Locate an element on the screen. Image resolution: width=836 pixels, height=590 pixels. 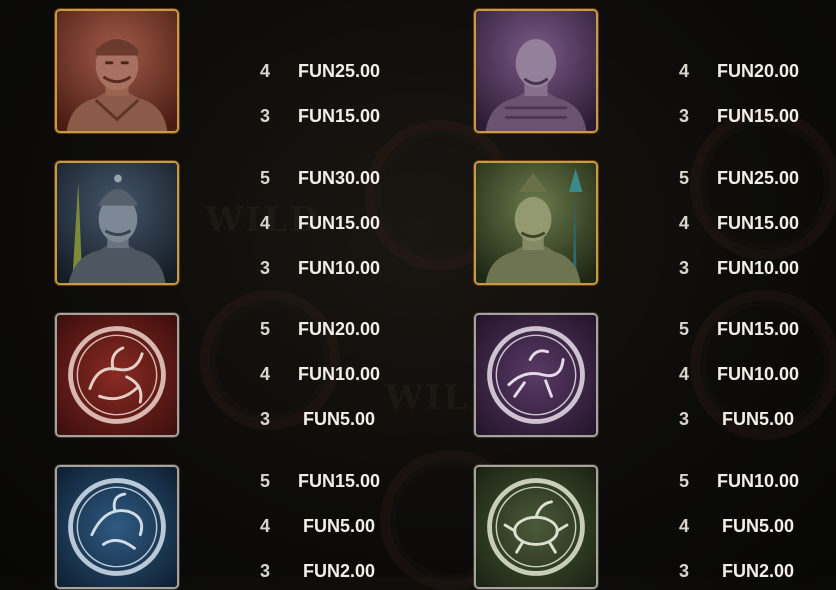
symbol-terracotta-general is located at coordinates (117, 71).